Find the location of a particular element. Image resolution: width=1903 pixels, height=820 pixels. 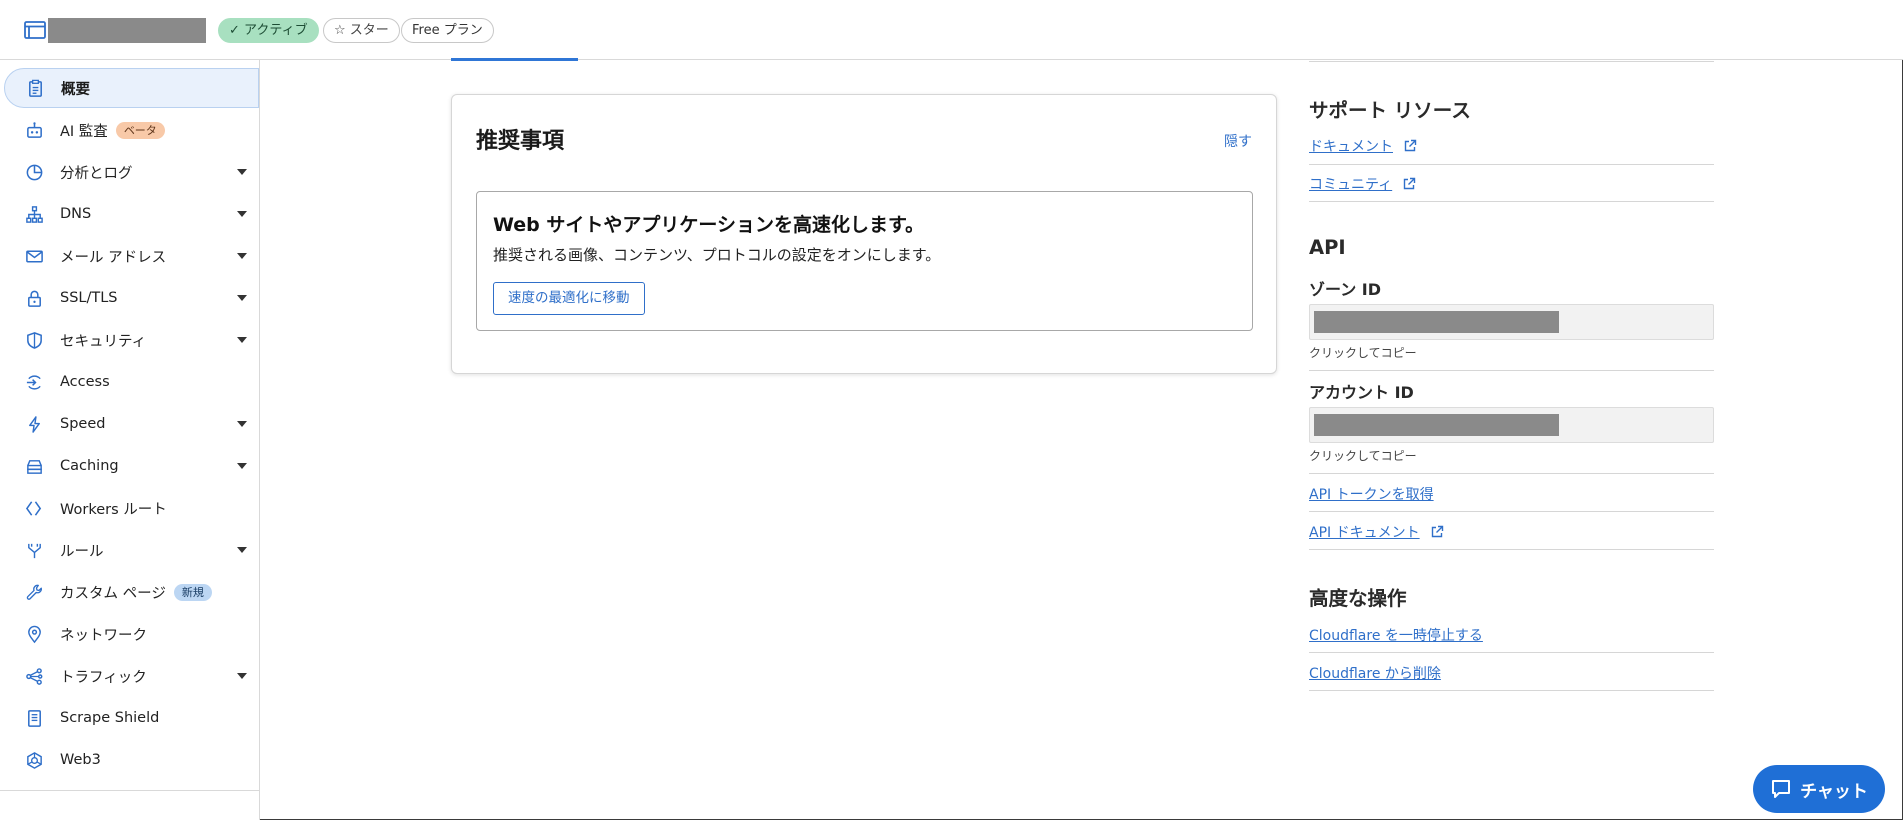

sidebar-item-network: ネットワーク is located at coordinates (131, 634).